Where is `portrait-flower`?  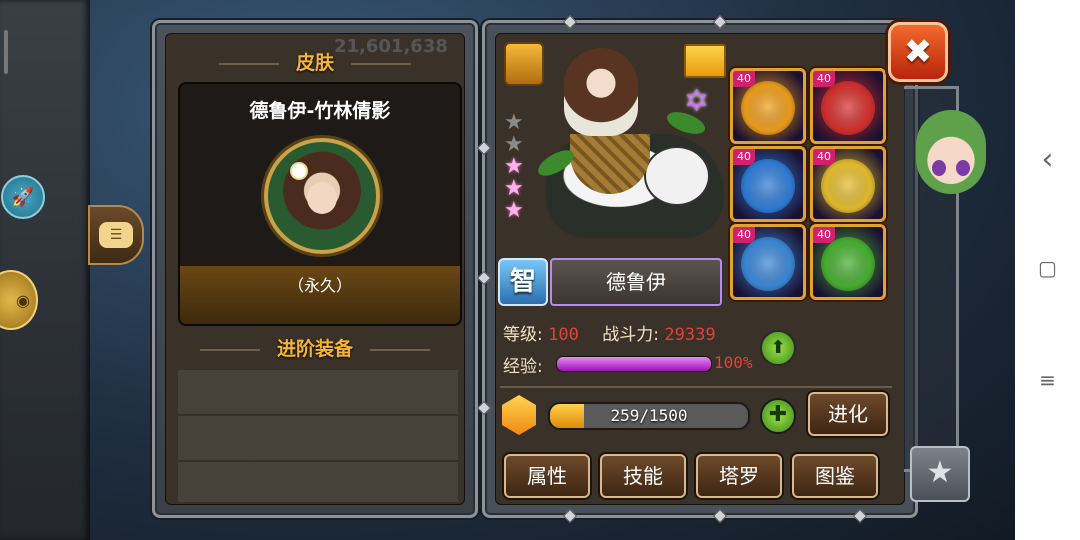 portrait-flower is located at coordinates (299, 171).